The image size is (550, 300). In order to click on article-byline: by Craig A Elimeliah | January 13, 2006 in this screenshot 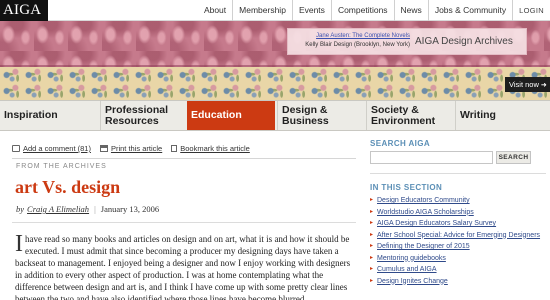, I will do `click(87, 209)`.